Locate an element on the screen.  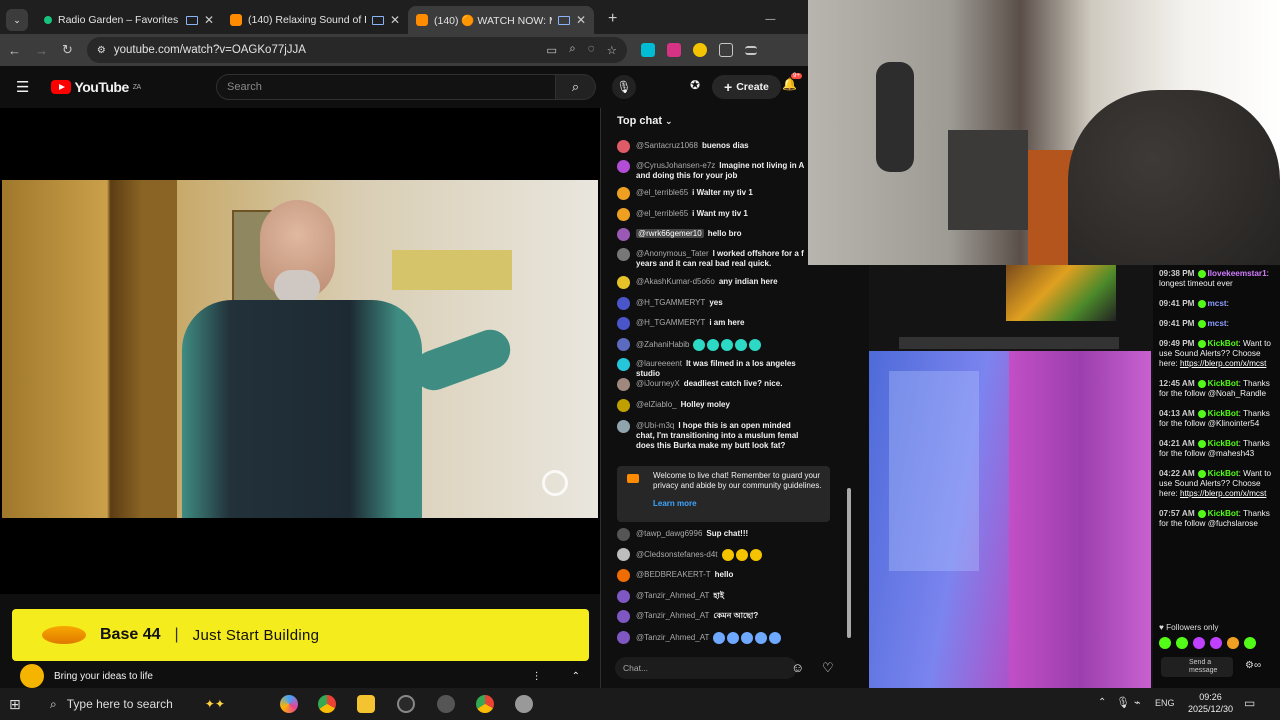
chat-author: @laureeeent is located at coordinates (659, 363).